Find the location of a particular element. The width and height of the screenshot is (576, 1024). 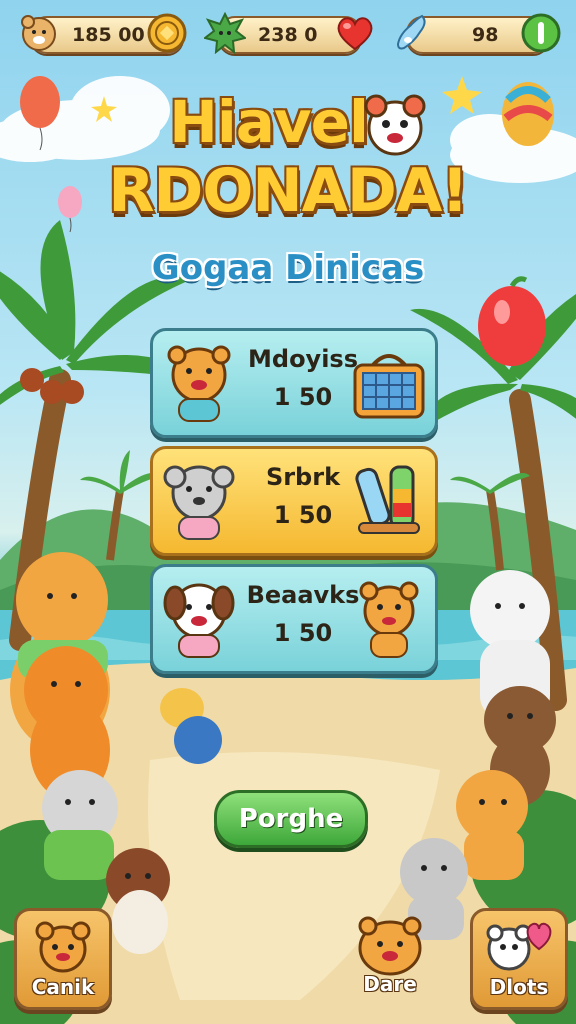

game-title-line-2: RDONADA! is located at coordinates (288, 191).